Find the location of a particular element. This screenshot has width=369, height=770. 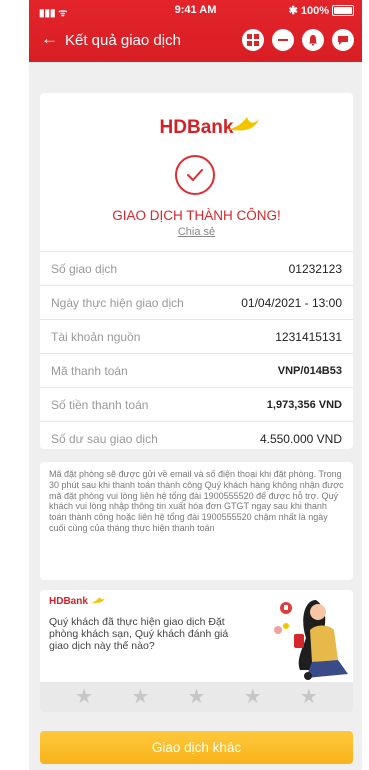

success-check-icon is located at coordinates (195, 175).